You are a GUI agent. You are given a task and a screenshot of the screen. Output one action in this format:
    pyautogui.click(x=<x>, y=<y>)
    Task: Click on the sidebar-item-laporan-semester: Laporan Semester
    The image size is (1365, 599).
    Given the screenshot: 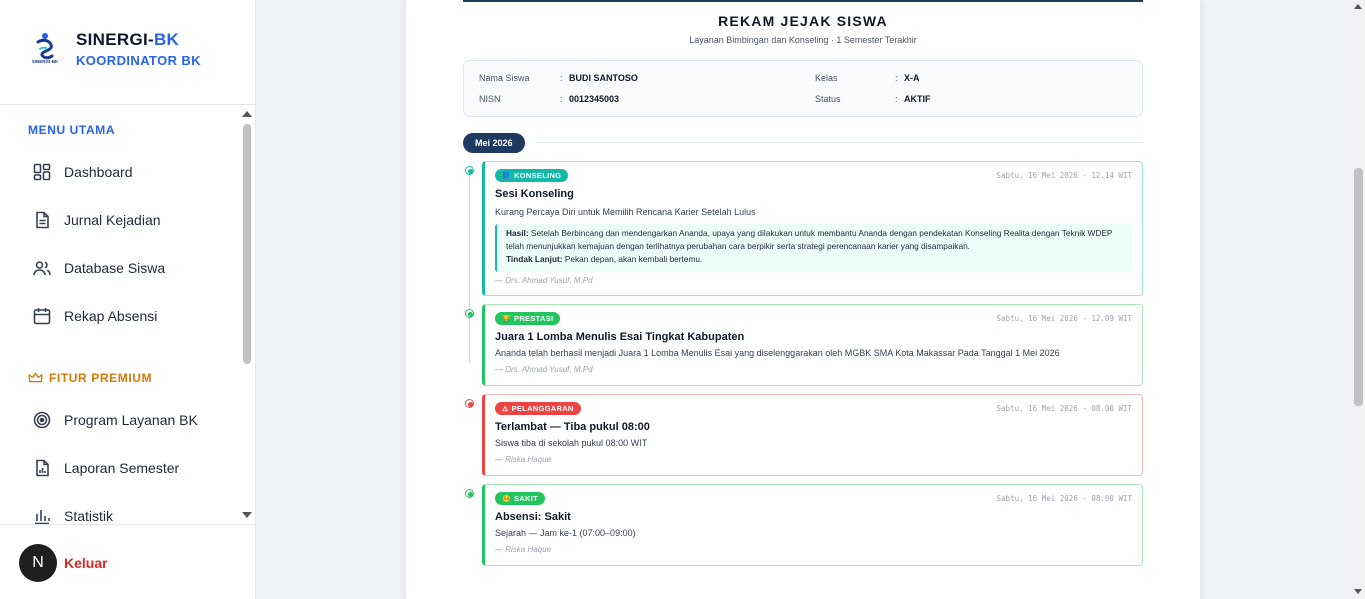 What is the action you would take?
    pyautogui.click(x=120, y=468)
    